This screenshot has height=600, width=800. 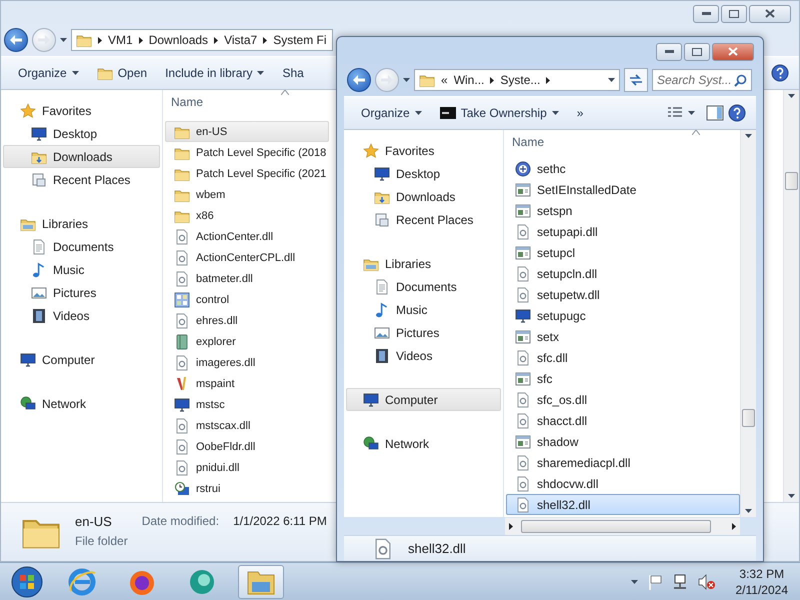 What do you see at coordinates (623, 231) in the screenshot?
I see `file-row: setupapi.dll` at bounding box center [623, 231].